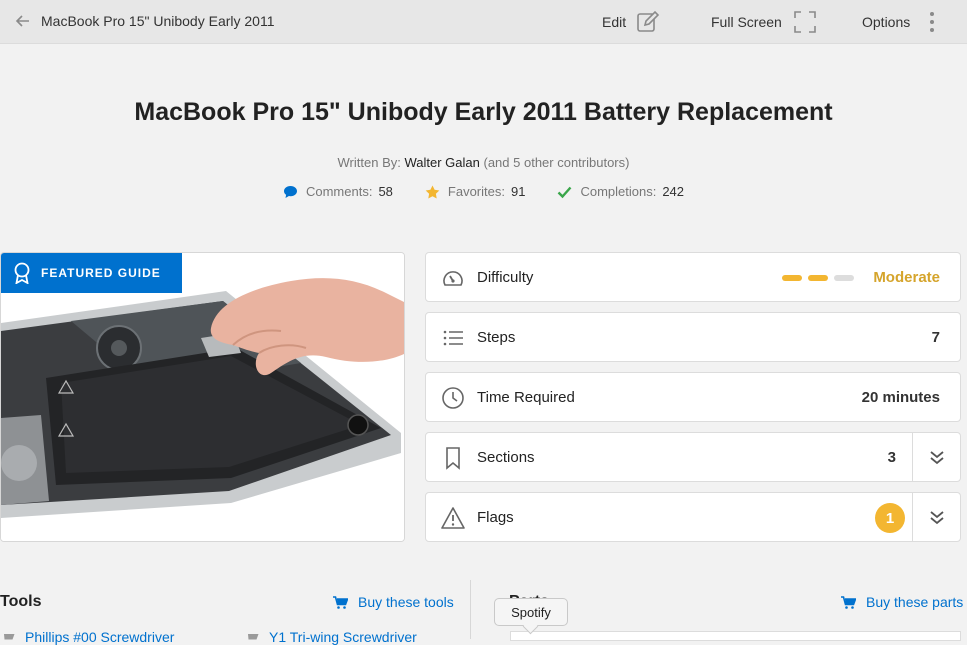 The image size is (967, 645). What do you see at coordinates (805, 22) in the screenshot?
I see `full-screen-icon` at bounding box center [805, 22].